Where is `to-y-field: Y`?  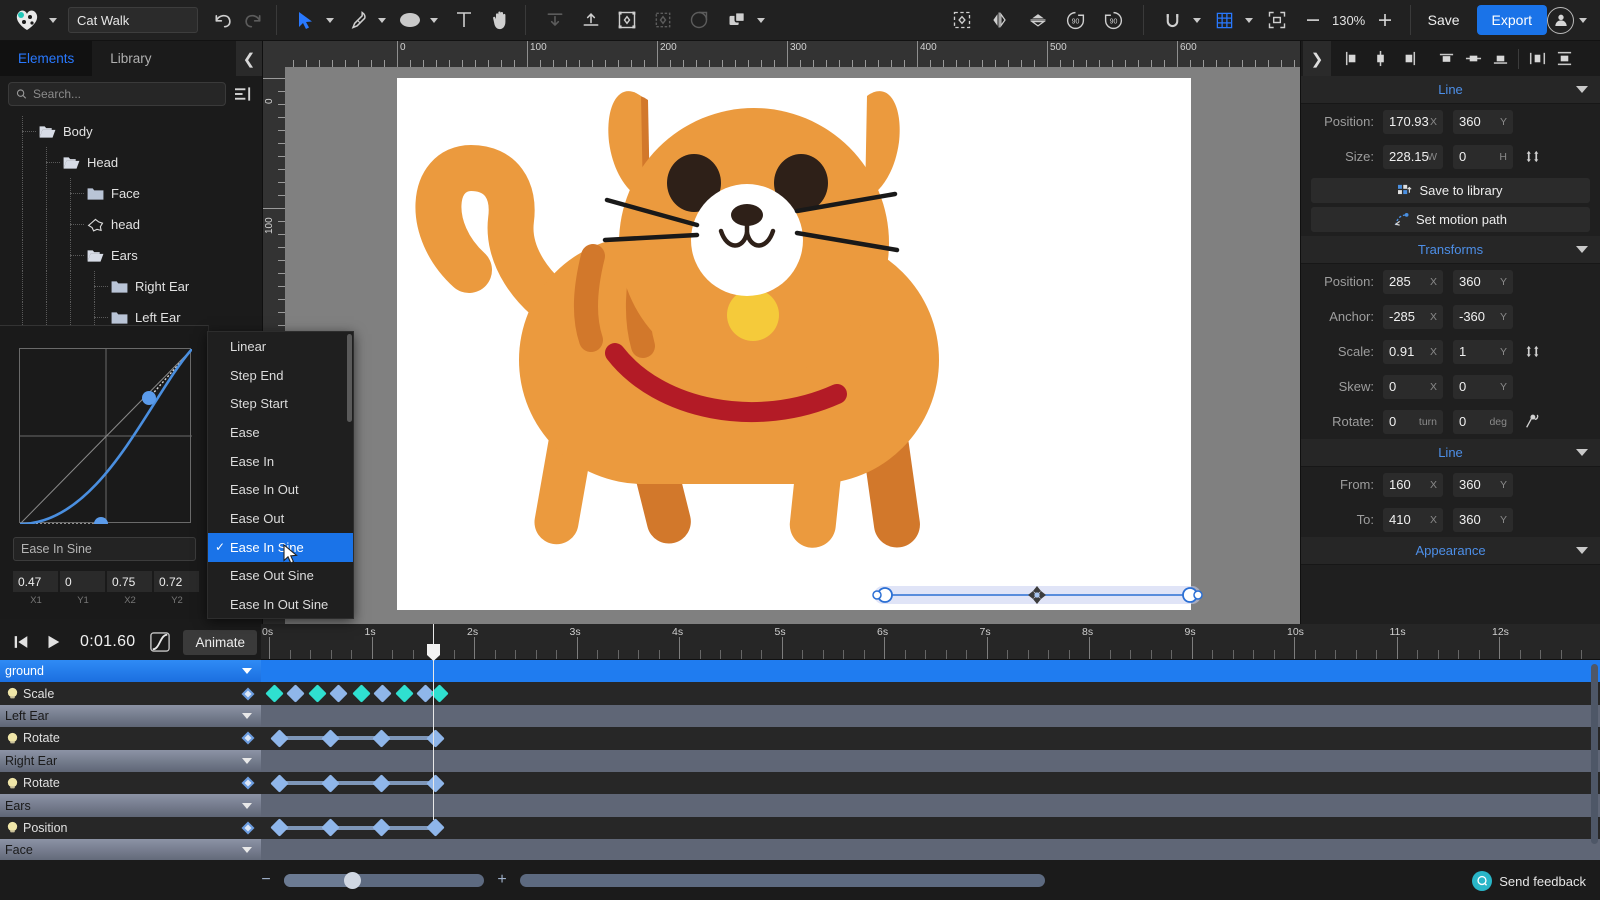 to-y-field: Y is located at coordinates (1483, 519).